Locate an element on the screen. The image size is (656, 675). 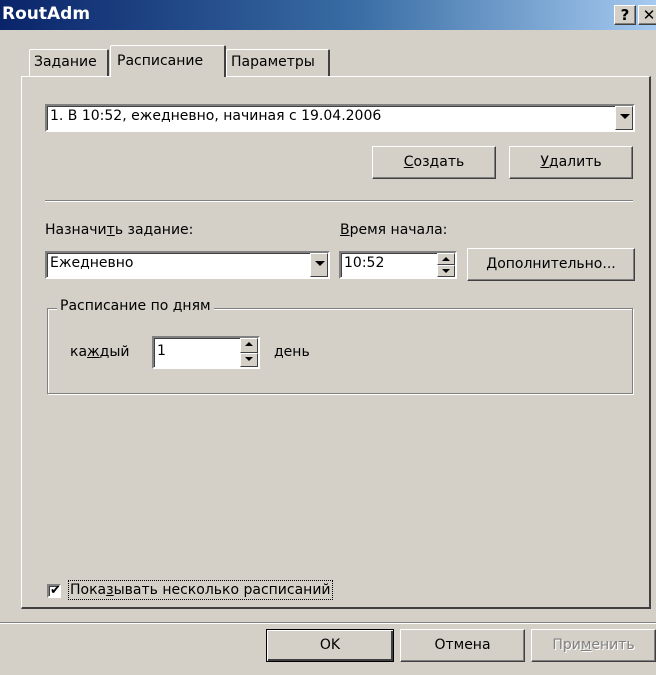
footer-separator is located at coordinates (328, 623).